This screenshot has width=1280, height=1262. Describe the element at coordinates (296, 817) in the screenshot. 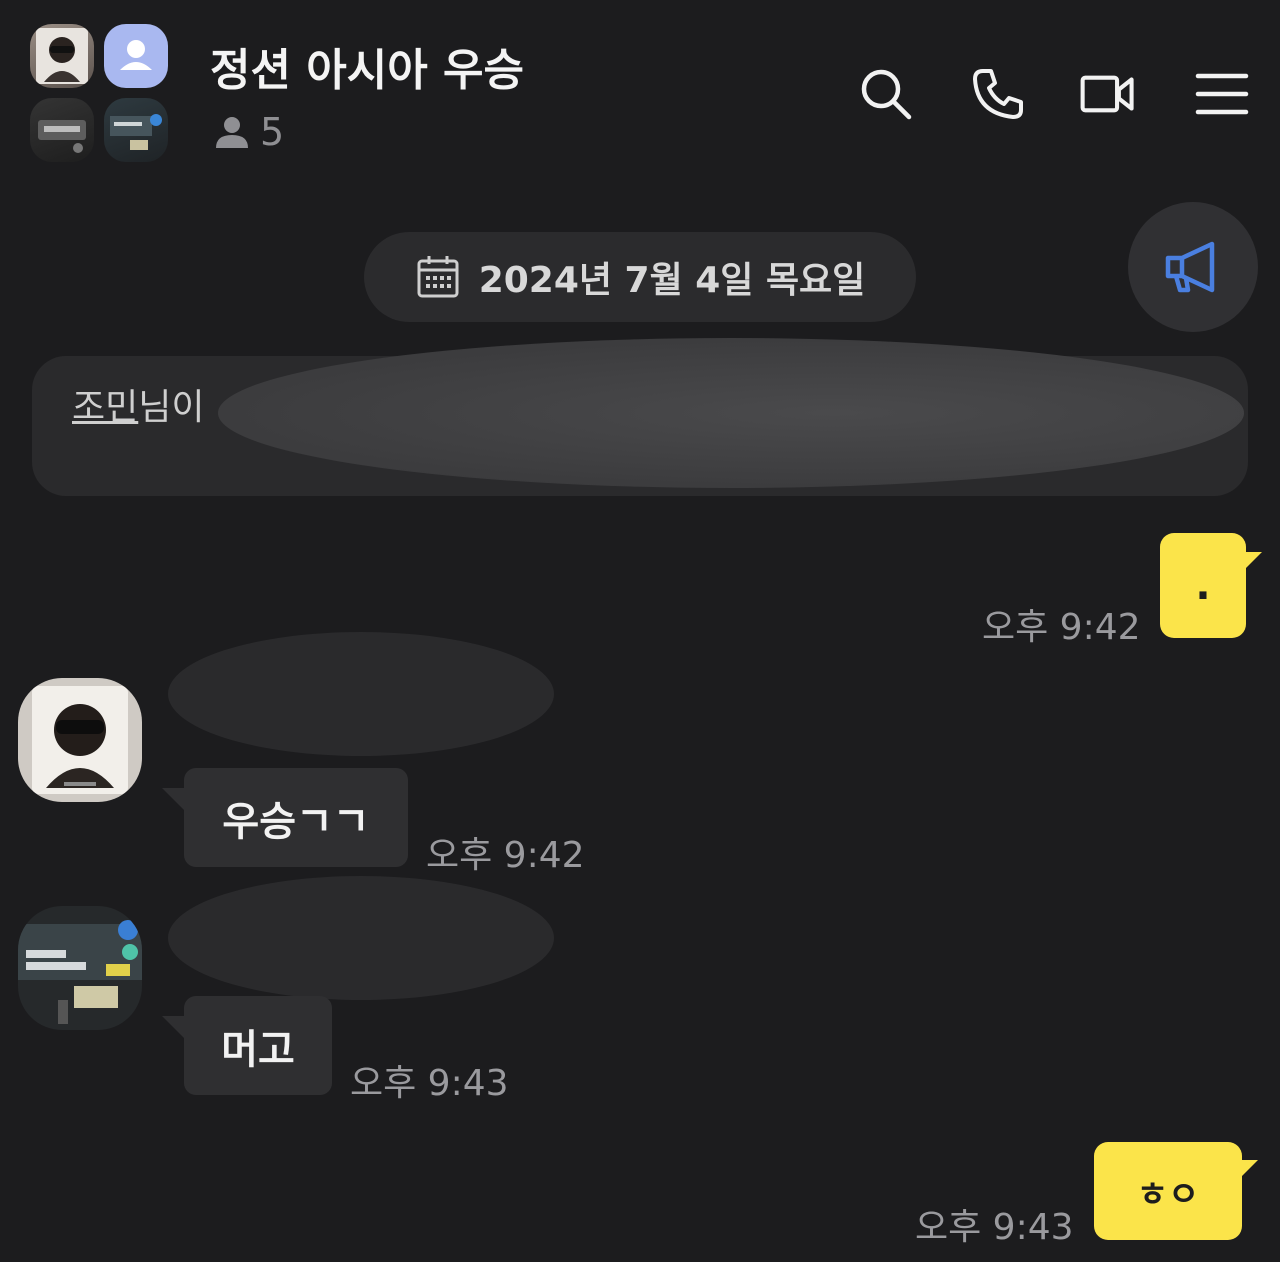

I see `their-message-bubble: 우승ㄱㄱ` at that location.